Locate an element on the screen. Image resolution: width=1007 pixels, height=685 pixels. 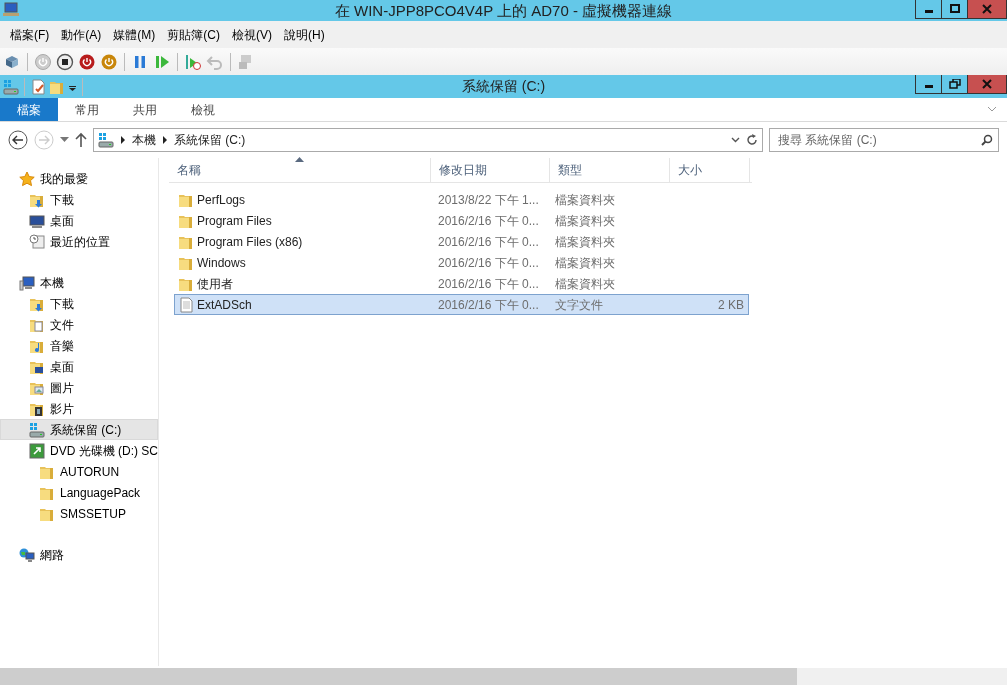
tree-item: 網路 is located at coordinates (79, 554).